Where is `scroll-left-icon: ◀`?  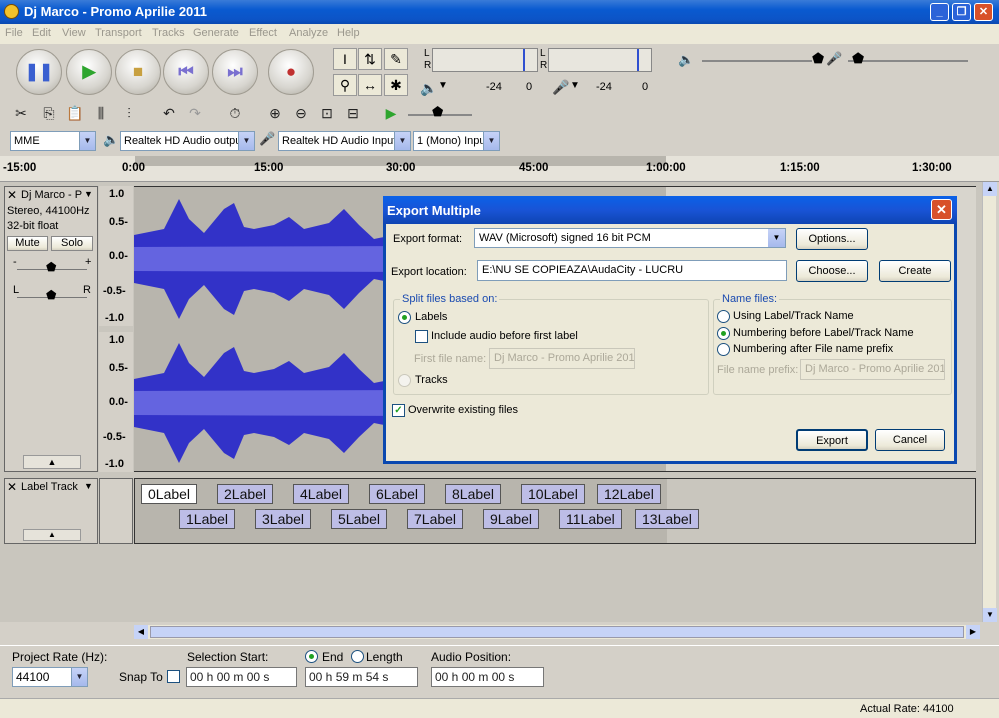
scroll-left-icon: ◀ is located at coordinates (141, 632).